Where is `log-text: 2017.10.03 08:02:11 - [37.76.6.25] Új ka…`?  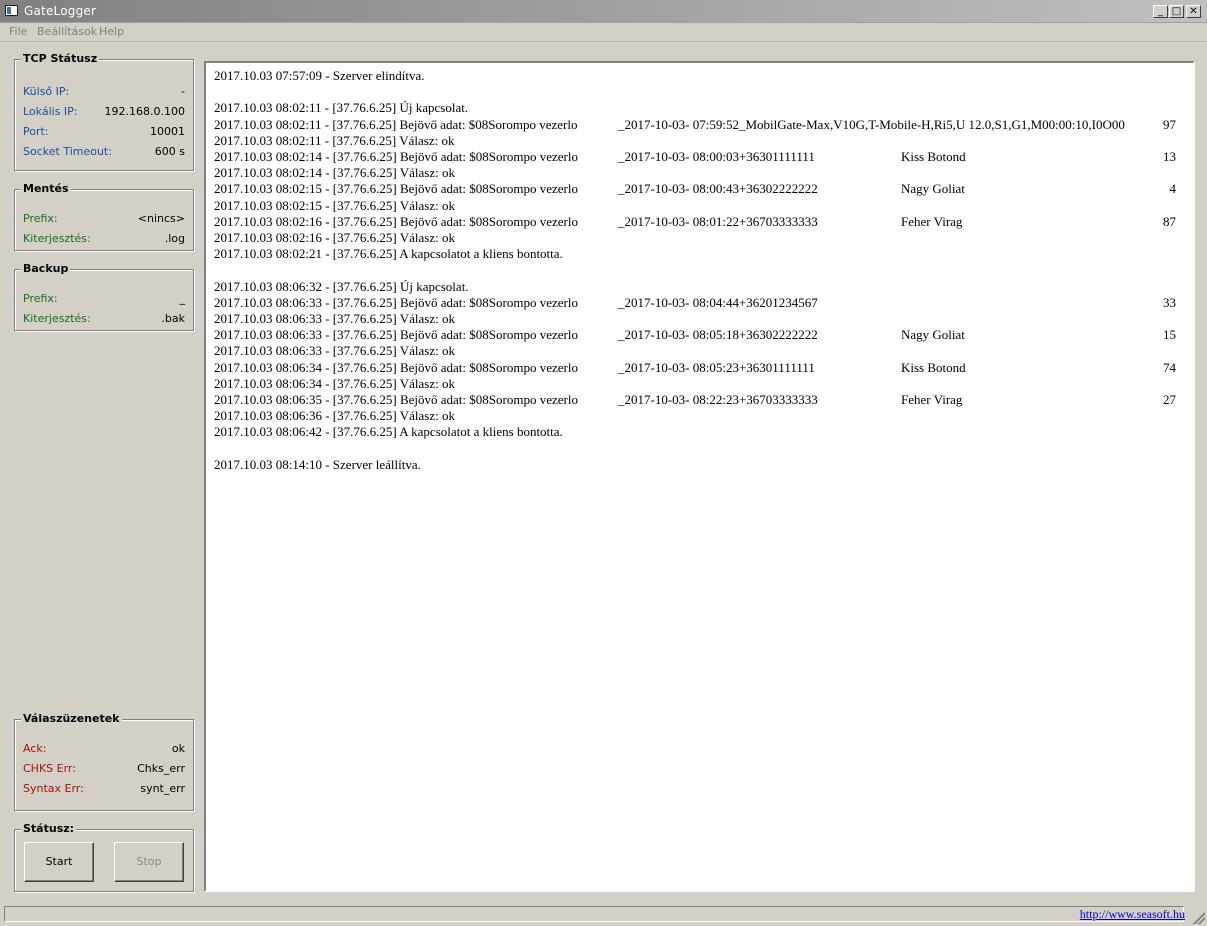
log-text: 2017.10.03 08:02:11 - [37.76.6.25] Új ka… is located at coordinates (341, 108).